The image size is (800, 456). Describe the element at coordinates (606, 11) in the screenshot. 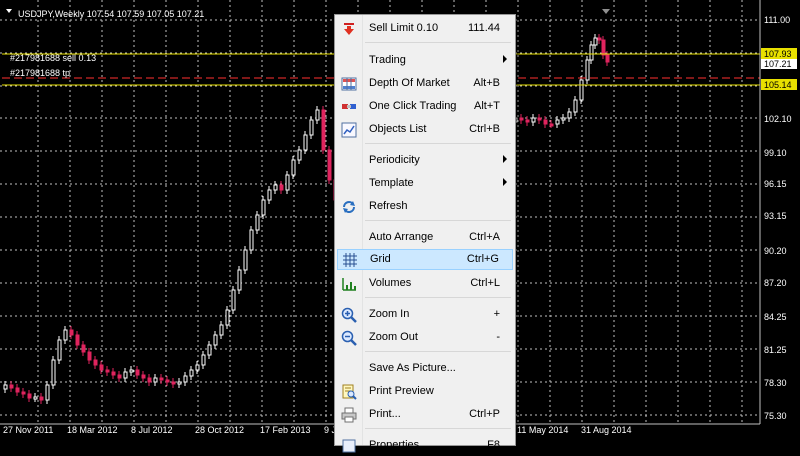

I see `chart-shift-marker-icon` at that location.